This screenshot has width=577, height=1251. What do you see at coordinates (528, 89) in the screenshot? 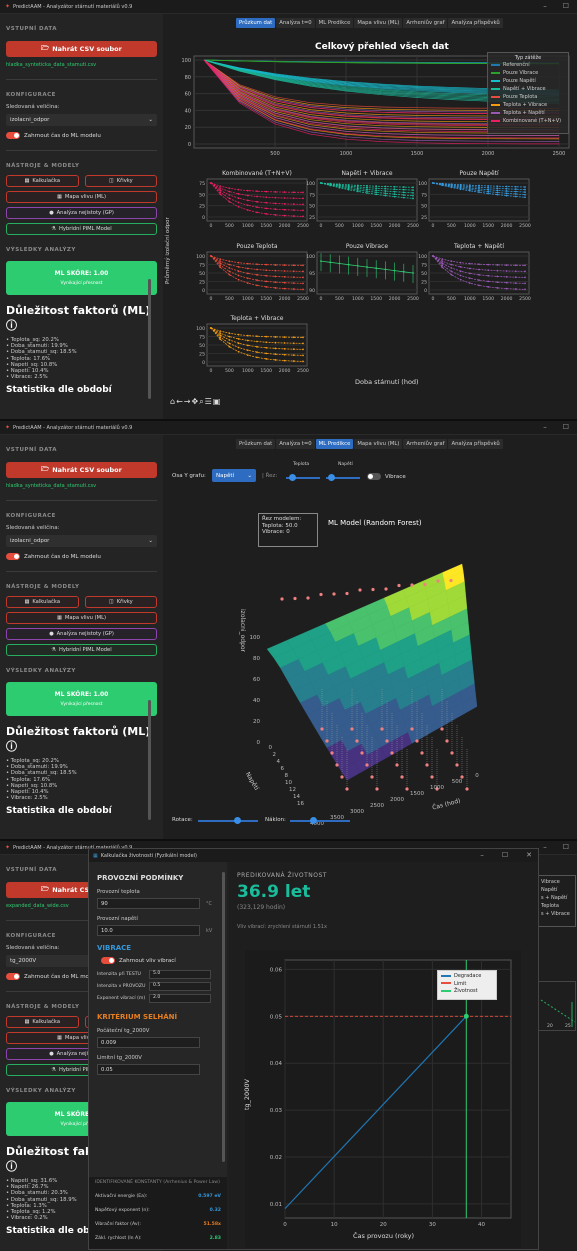
I see `legend-item: Napětí + Vibrace` at bounding box center [528, 89].